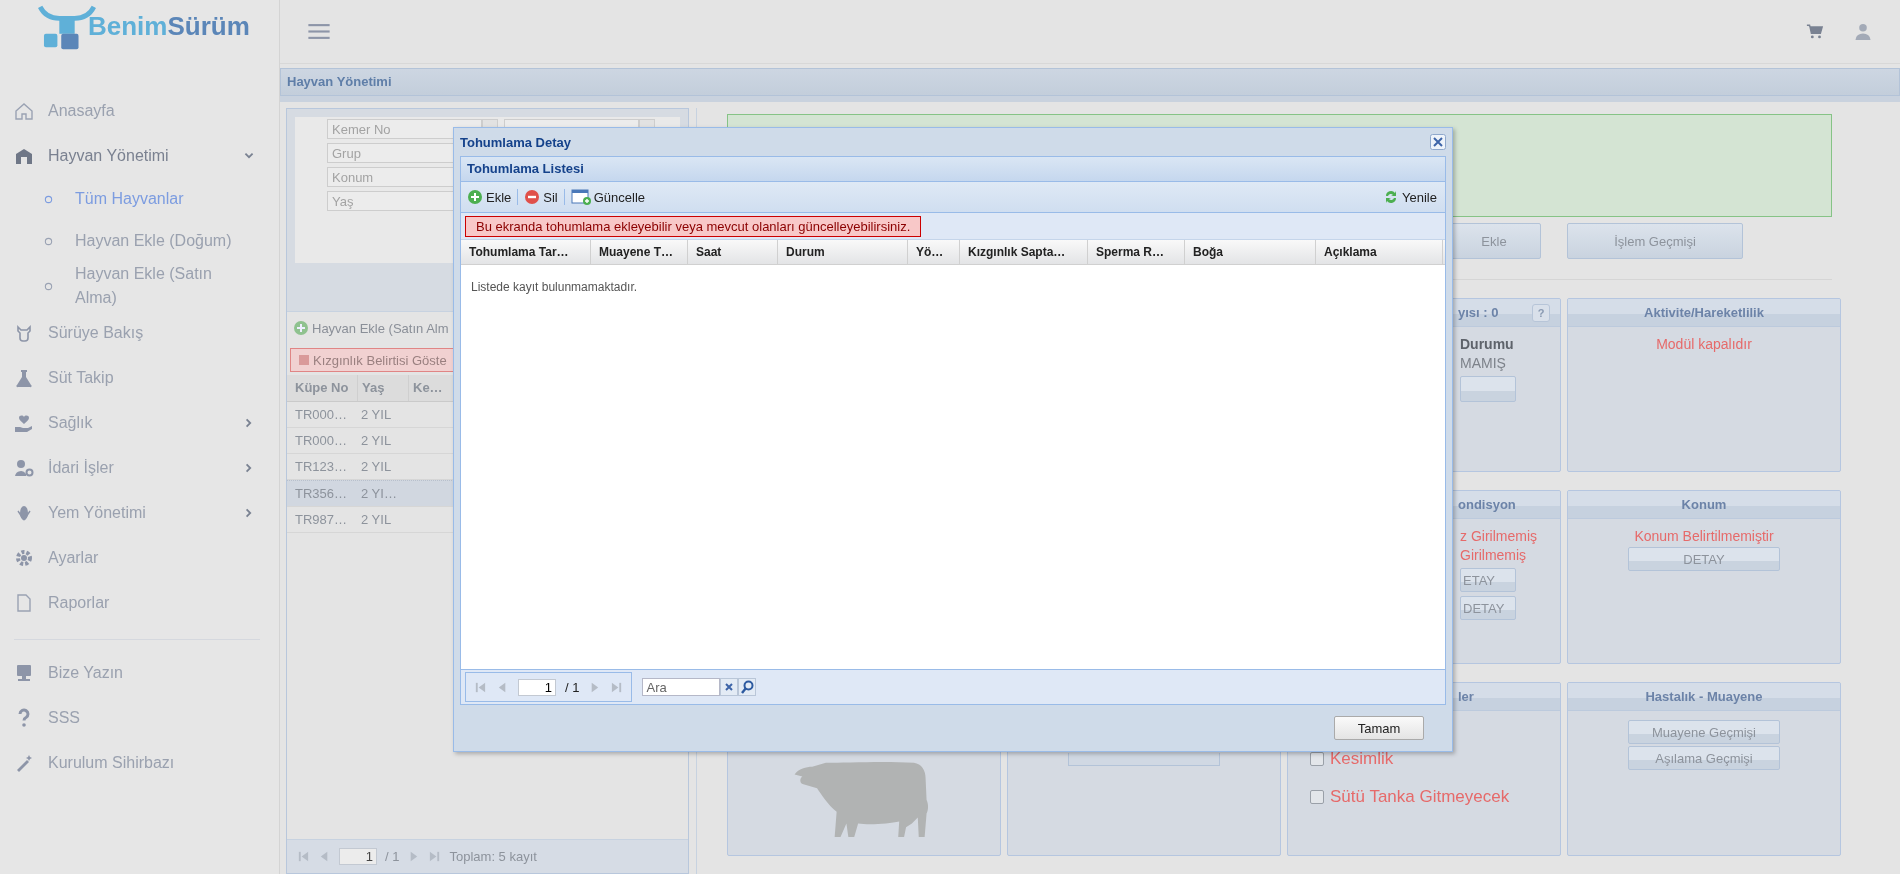 The image size is (1900, 874). I want to click on ok-button: Tamam, so click(1379, 728).